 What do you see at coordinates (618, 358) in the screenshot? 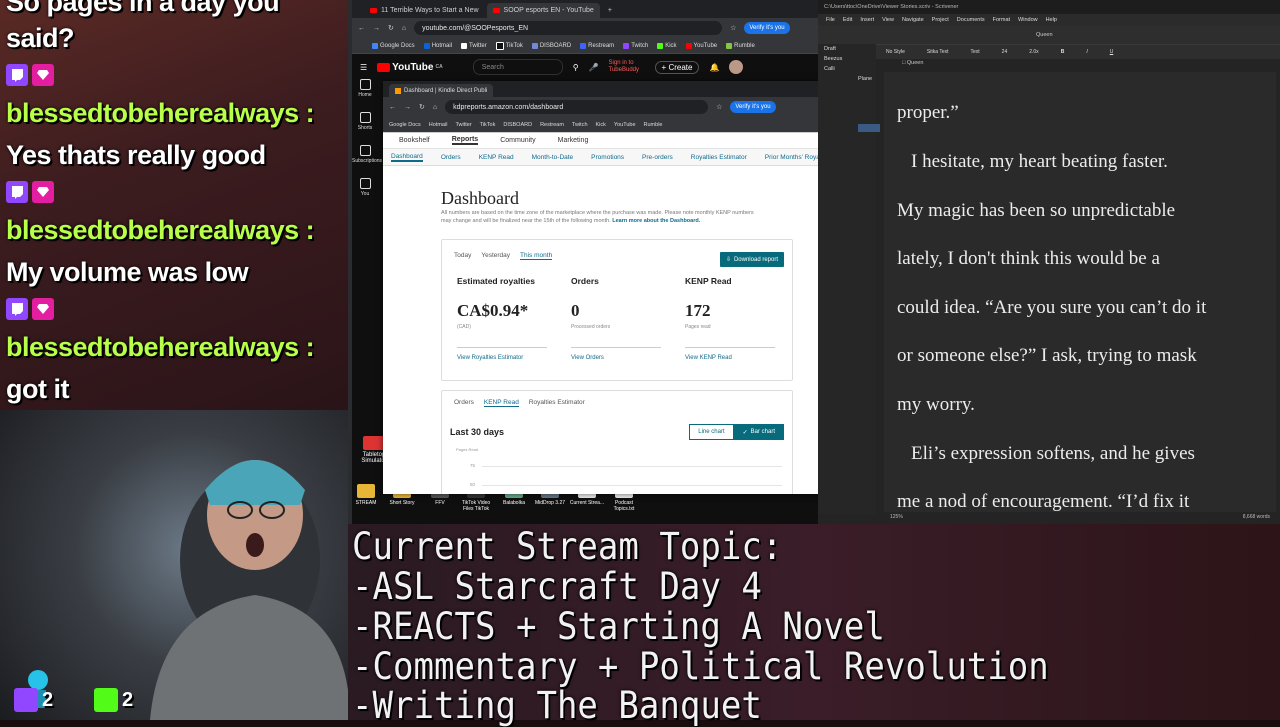
I see `view-orders-link: View Orders` at bounding box center [618, 358].